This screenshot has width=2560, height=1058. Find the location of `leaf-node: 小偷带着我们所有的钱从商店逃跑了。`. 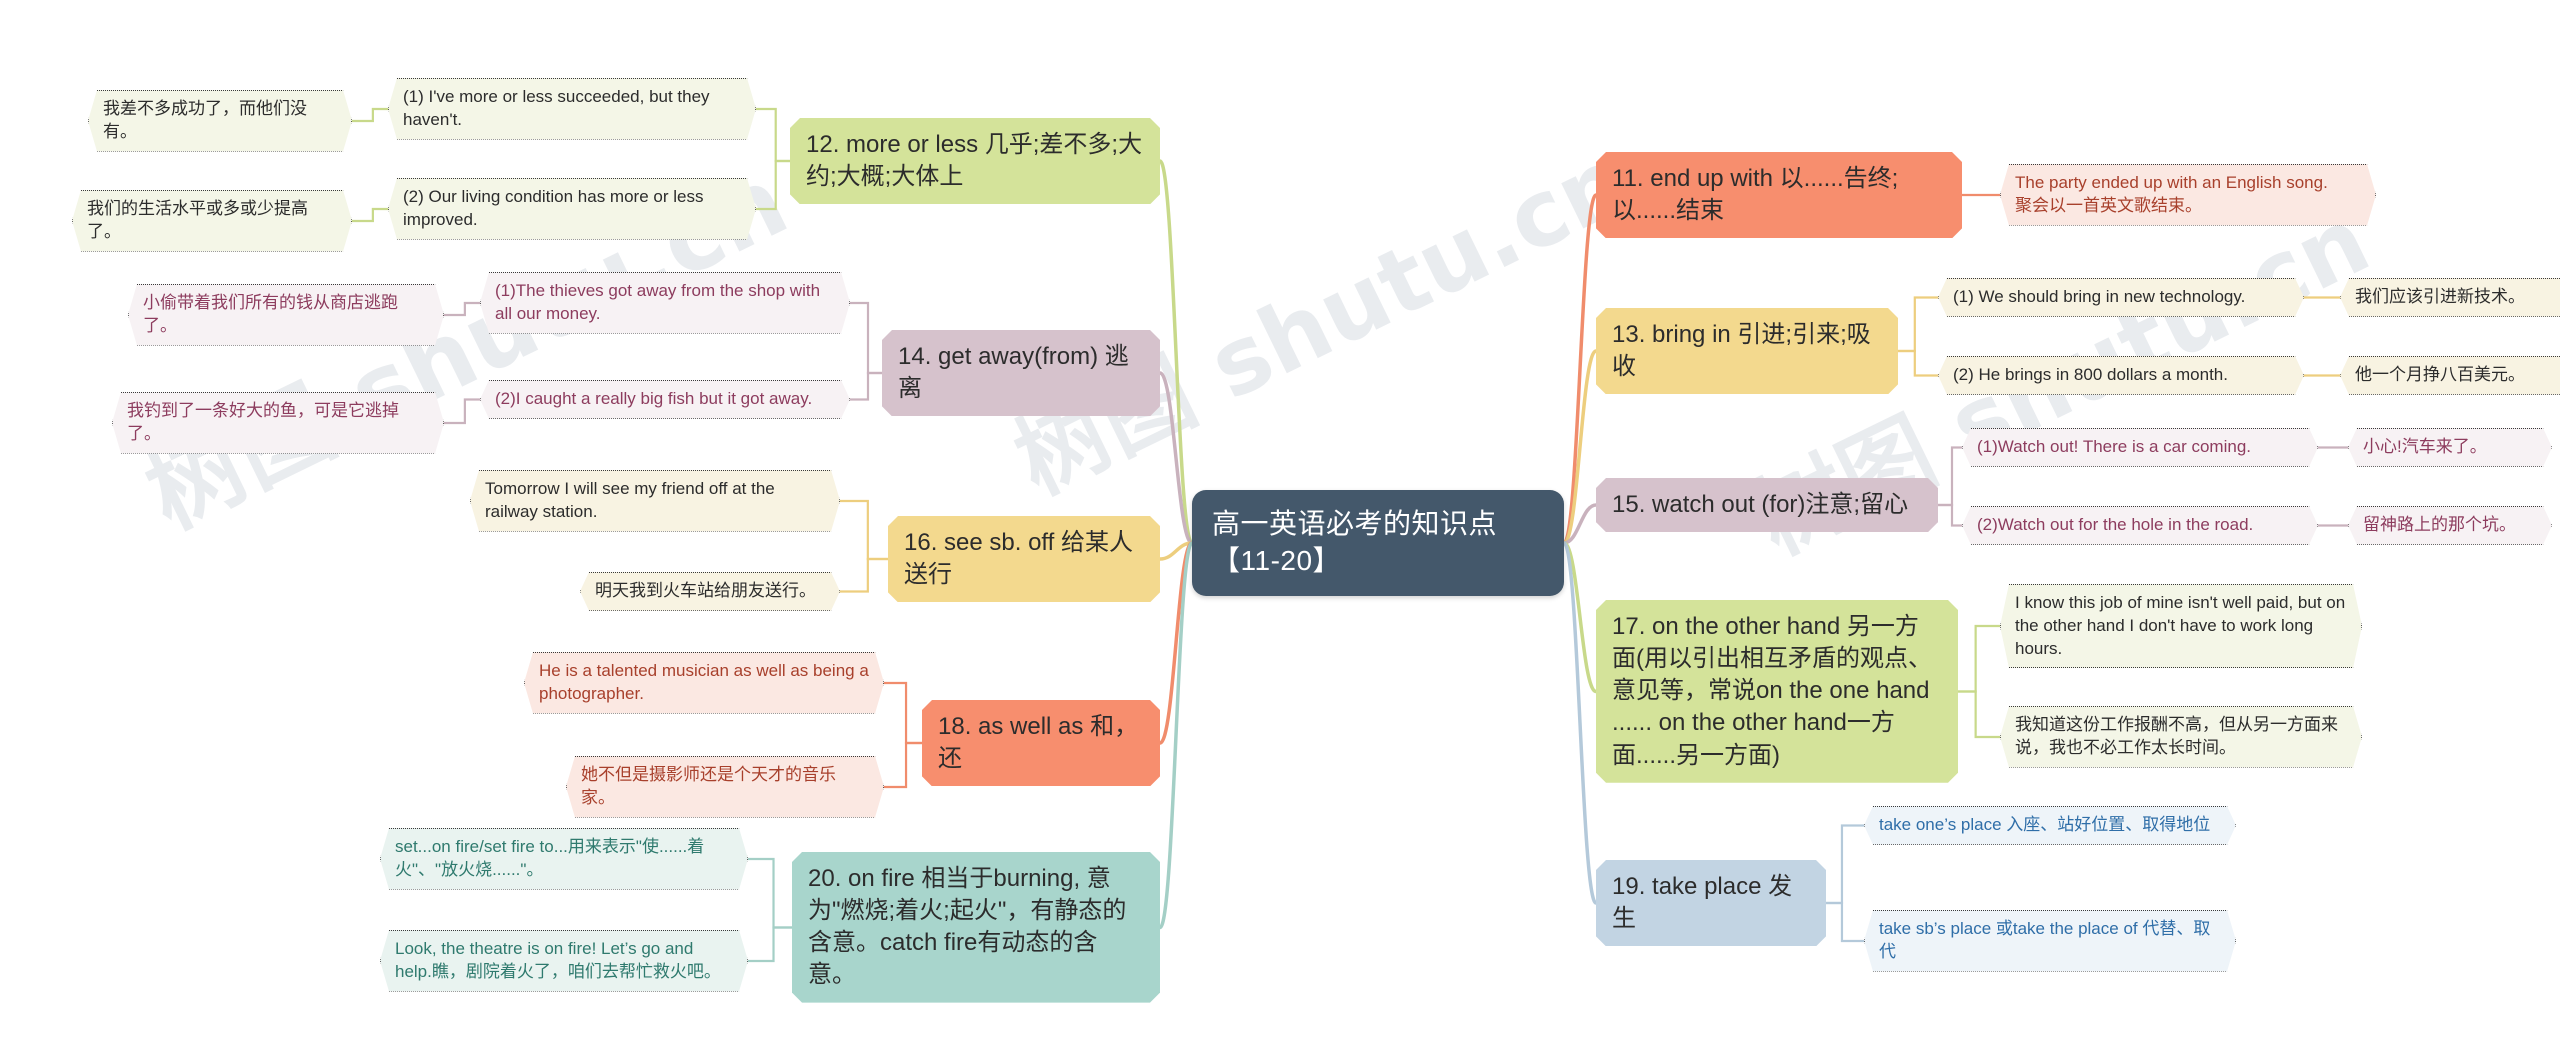

leaf-node: 小偷带着我们所有的钱从商店逃跑了。 is located at coordinates (286, 315).